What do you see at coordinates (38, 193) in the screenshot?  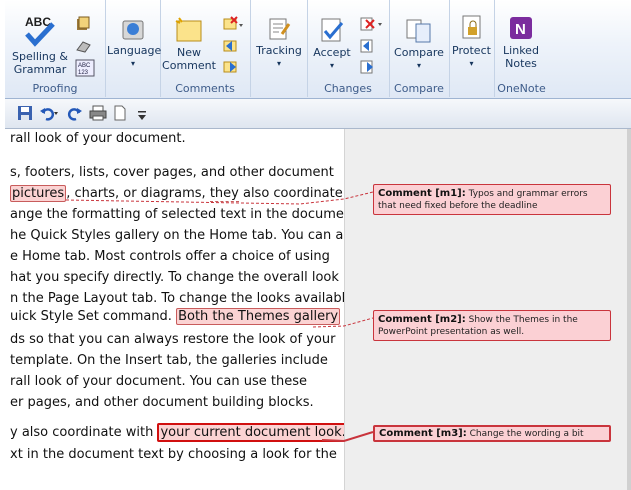 I see `comment-m1-highlight: pictures` at bounding box center [38, 193].